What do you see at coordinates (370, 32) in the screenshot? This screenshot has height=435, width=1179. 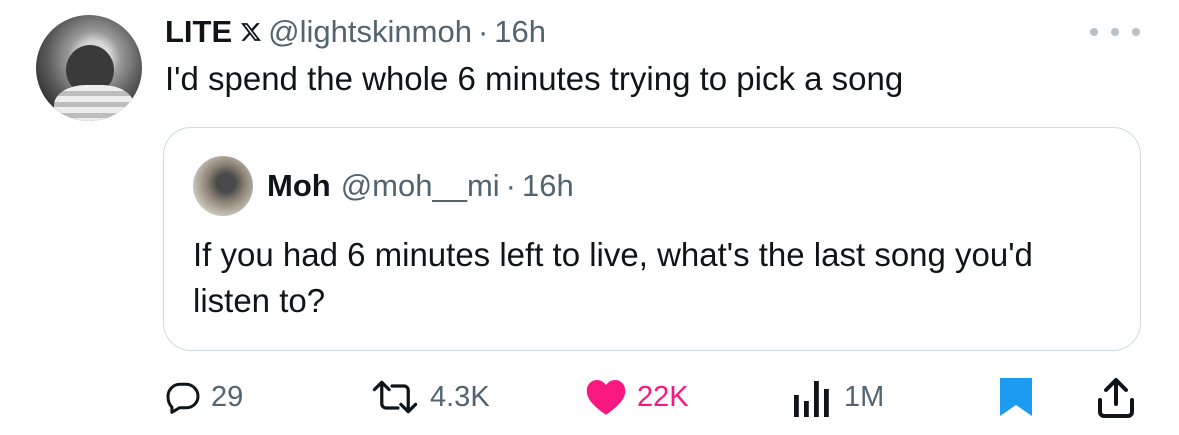 I see `handle: @lightskinmoh` at bounding box center [370, 32].